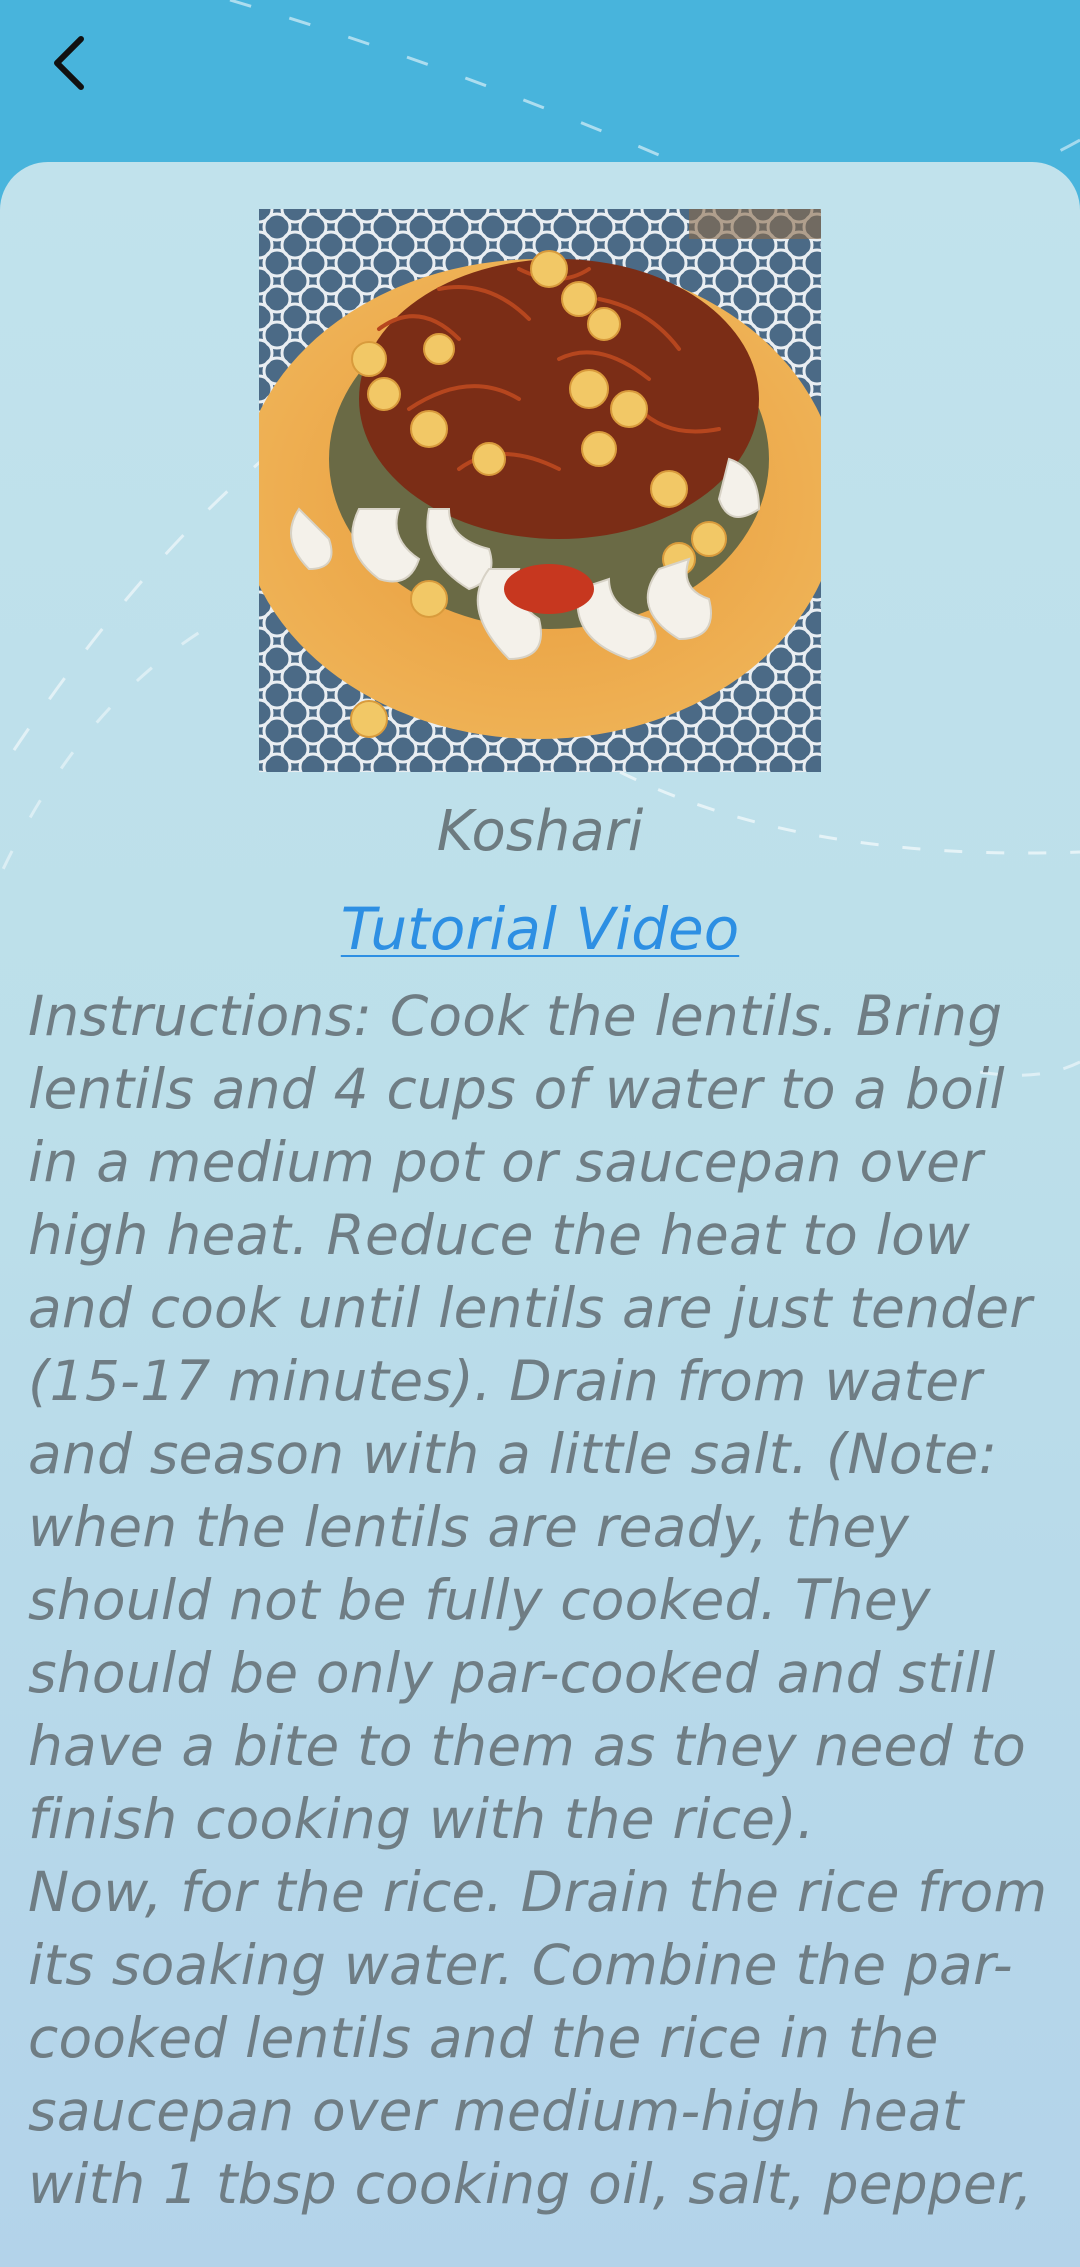 The height and width of the screenshot is (2267, 1080). I want to click on tutorial-video-link: Tutorial Video, so click(540, 929).